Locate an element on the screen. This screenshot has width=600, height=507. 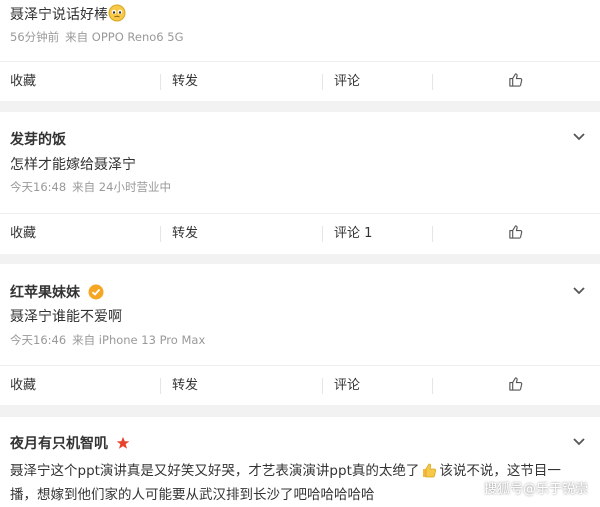
comment-meta: 今天16:46 来自 iPhone 13 Pro Max is located at coordinates (107, 340).